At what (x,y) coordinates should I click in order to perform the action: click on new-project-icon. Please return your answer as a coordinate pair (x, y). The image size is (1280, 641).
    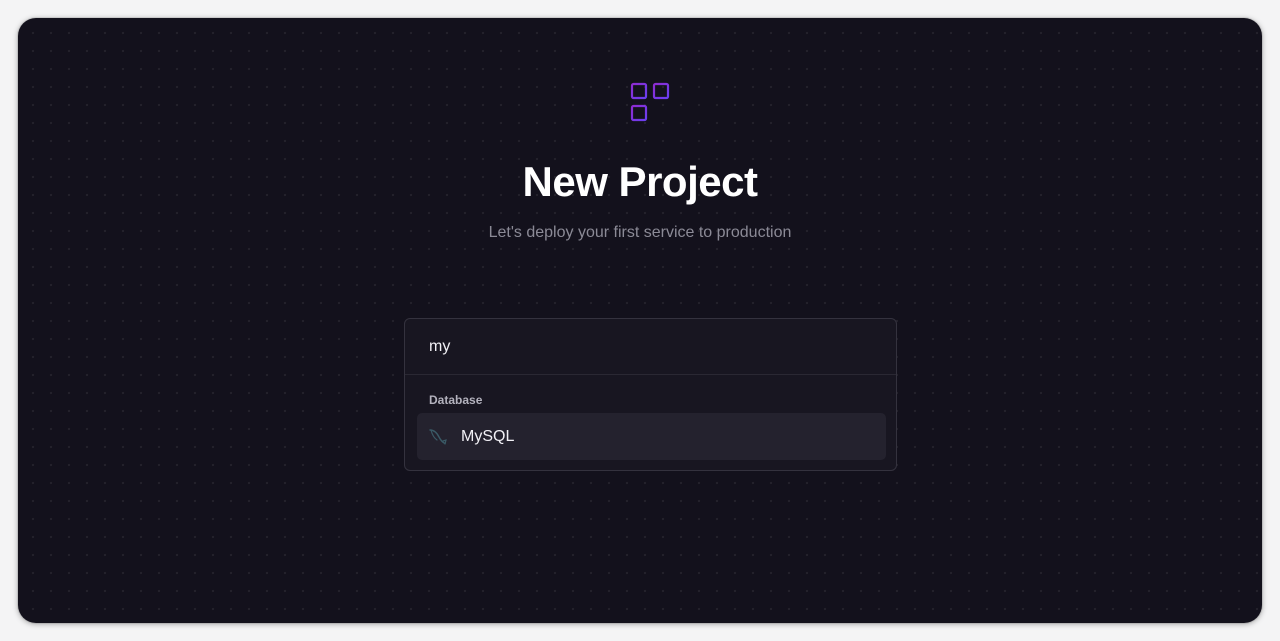
    Looking at the image, I should click on (650, 102).